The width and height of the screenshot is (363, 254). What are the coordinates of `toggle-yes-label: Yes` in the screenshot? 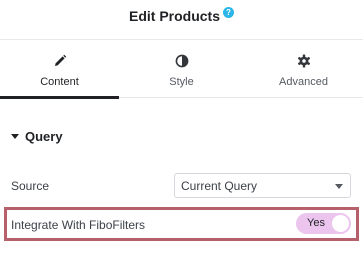 It's located at (316, 223).